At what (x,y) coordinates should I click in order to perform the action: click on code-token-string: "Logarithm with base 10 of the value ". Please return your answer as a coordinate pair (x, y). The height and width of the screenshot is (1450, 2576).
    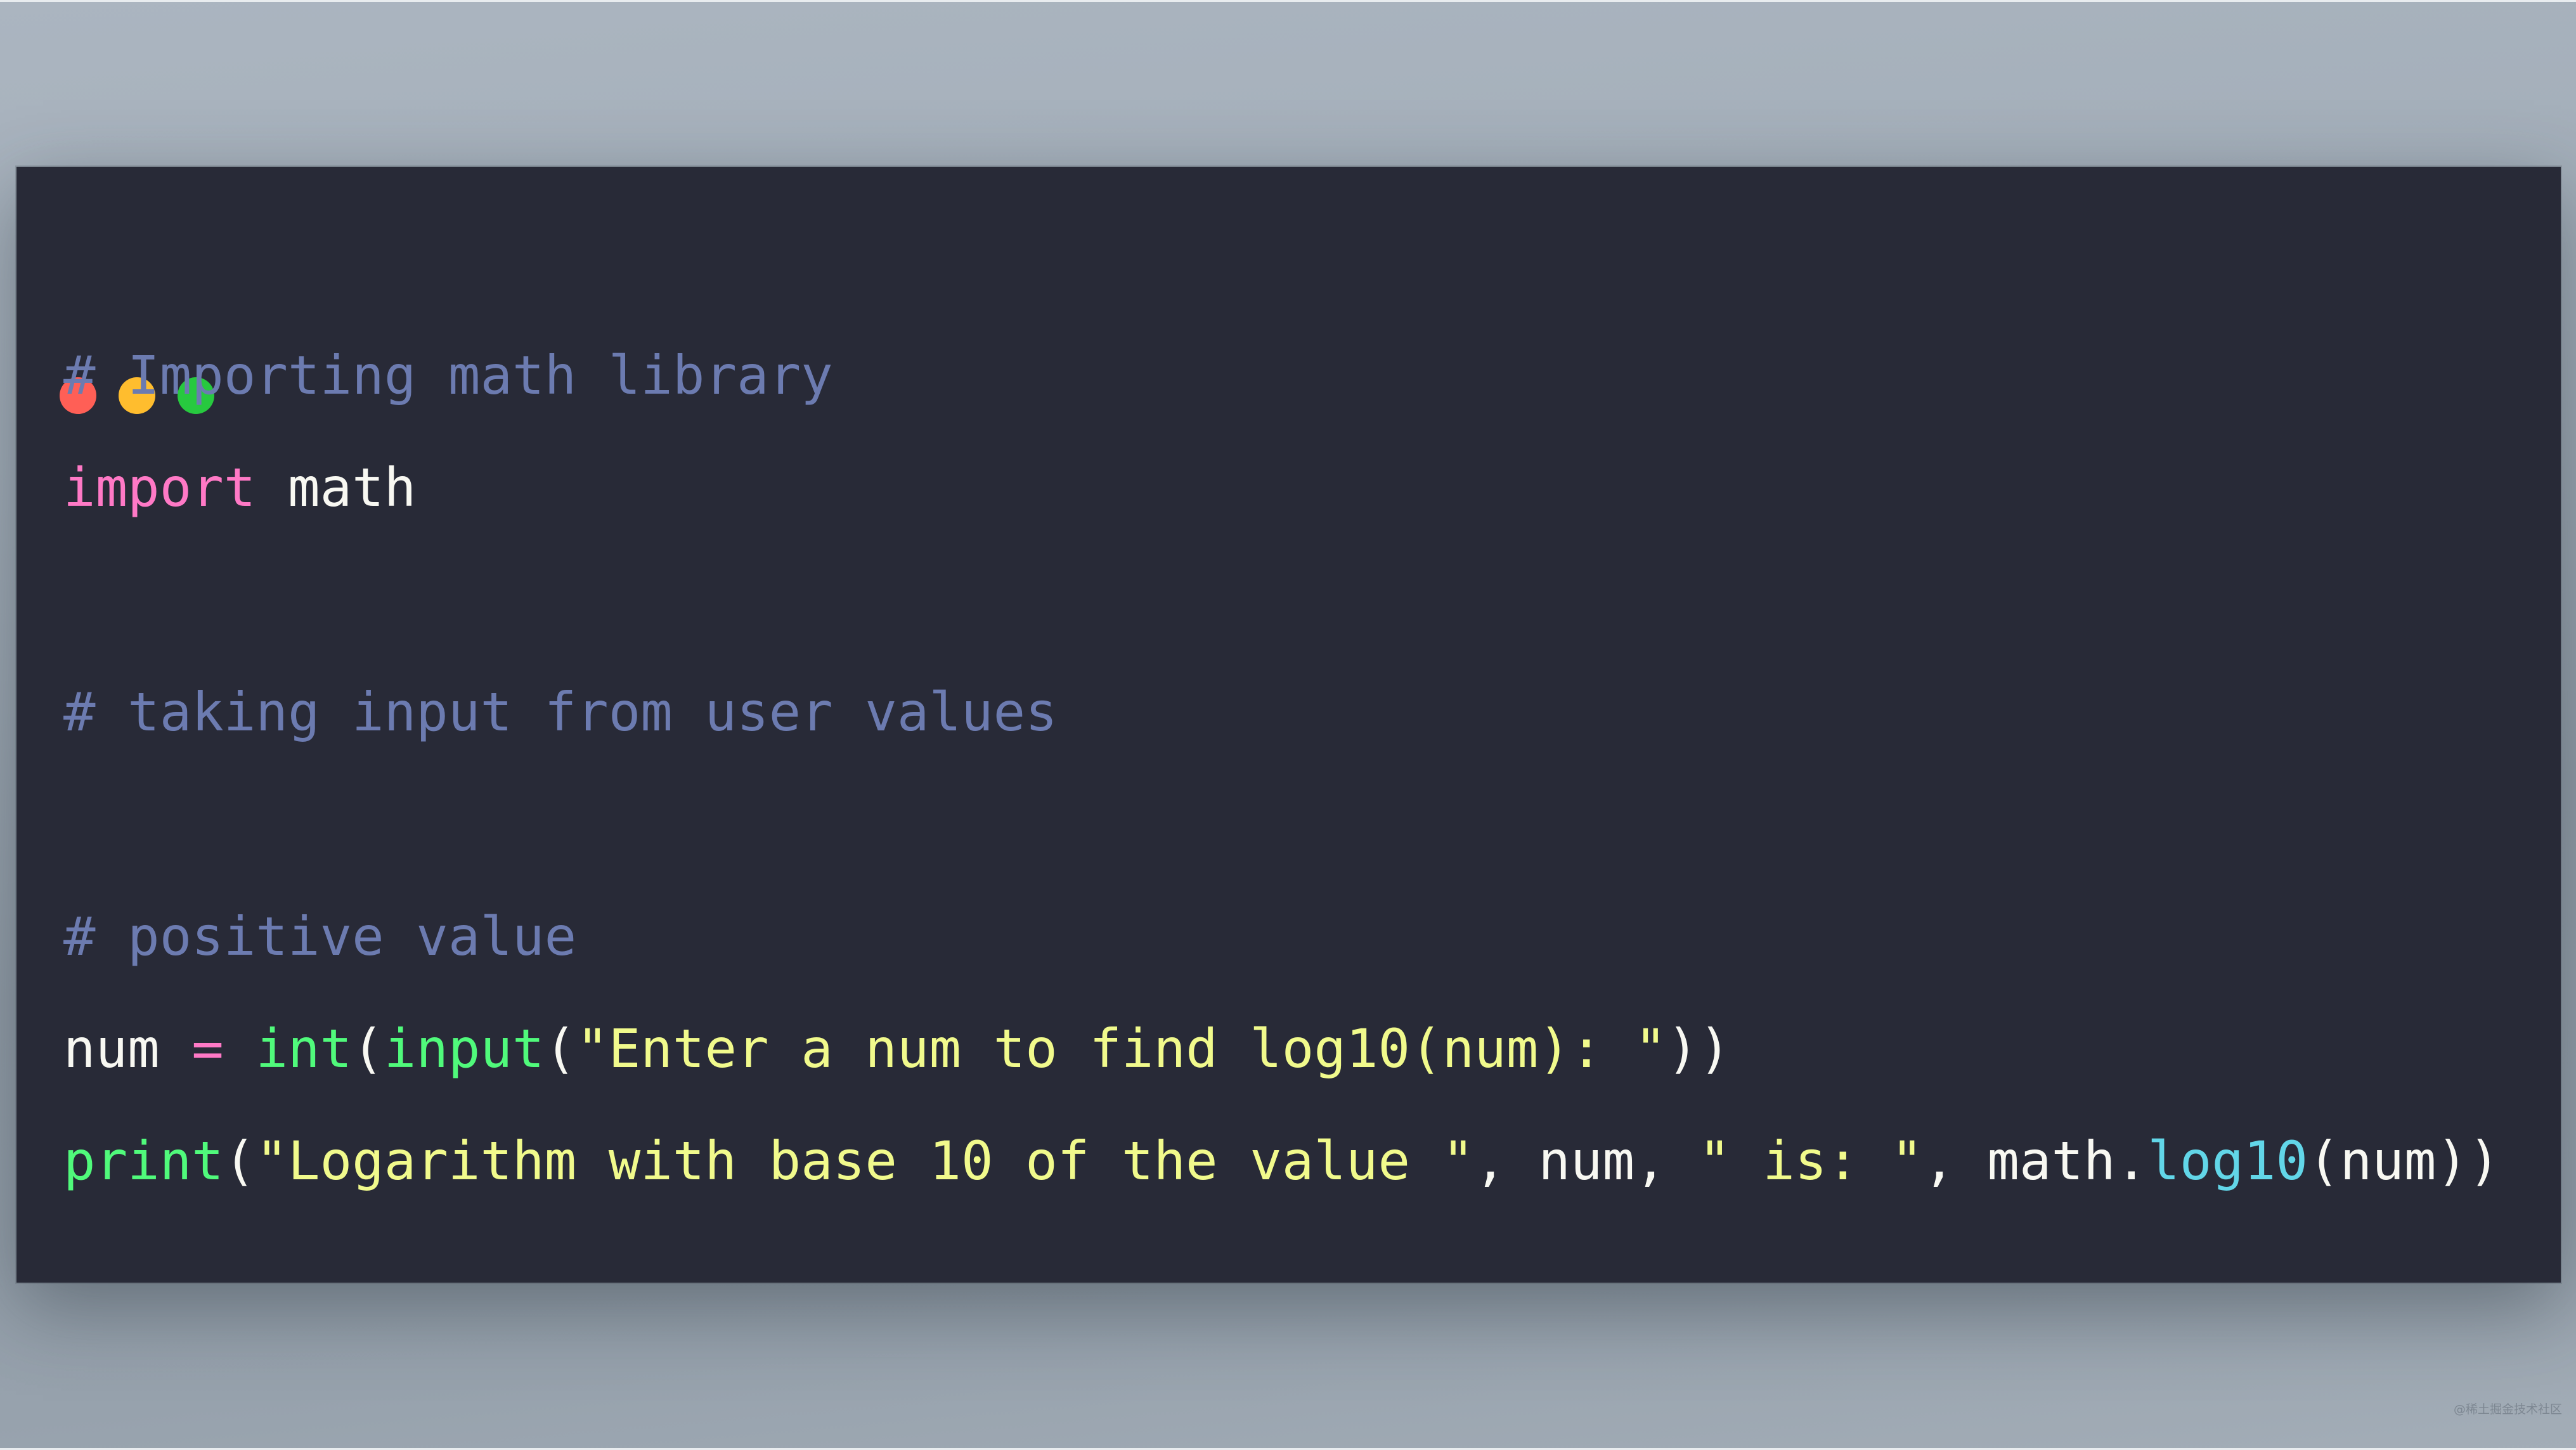
    Looking at the image, I should click on (865, 1161).